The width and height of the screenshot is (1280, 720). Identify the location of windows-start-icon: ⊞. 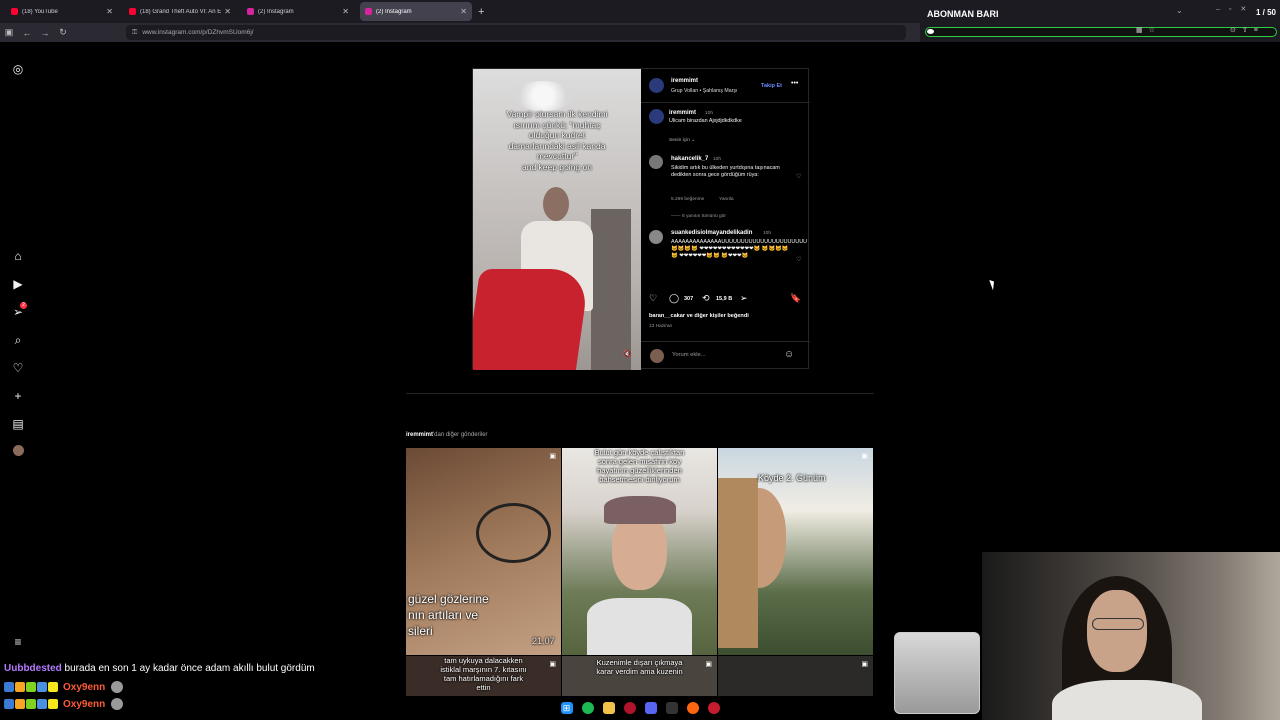
(566, 708).